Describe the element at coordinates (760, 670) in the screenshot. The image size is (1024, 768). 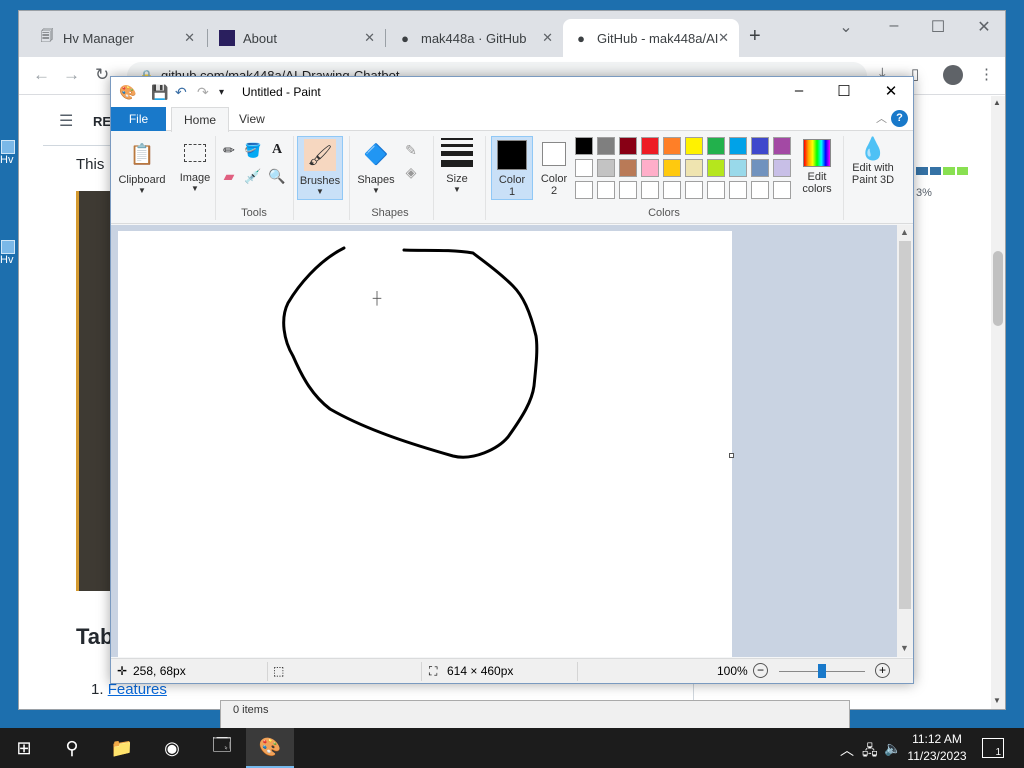
I see `zoom-out-button: −` at that location.